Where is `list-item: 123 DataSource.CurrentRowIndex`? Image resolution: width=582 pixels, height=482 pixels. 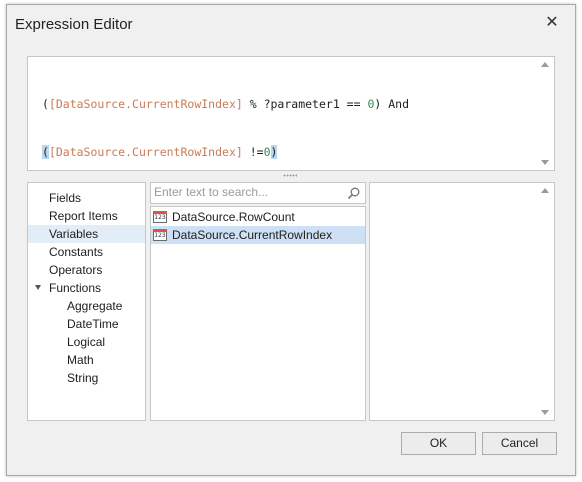
list-item: 123 DataSource.CurrentRowIndex is located at coordinates (258, 235).